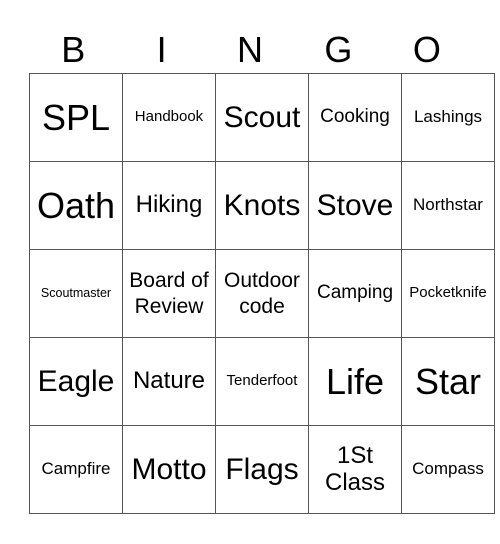 This screenshot has width=500, height=544. What do you see at coordinates (169, 469) in the screenshot?
I see `grid-cell: Motto` at bounding box center [169, 469].